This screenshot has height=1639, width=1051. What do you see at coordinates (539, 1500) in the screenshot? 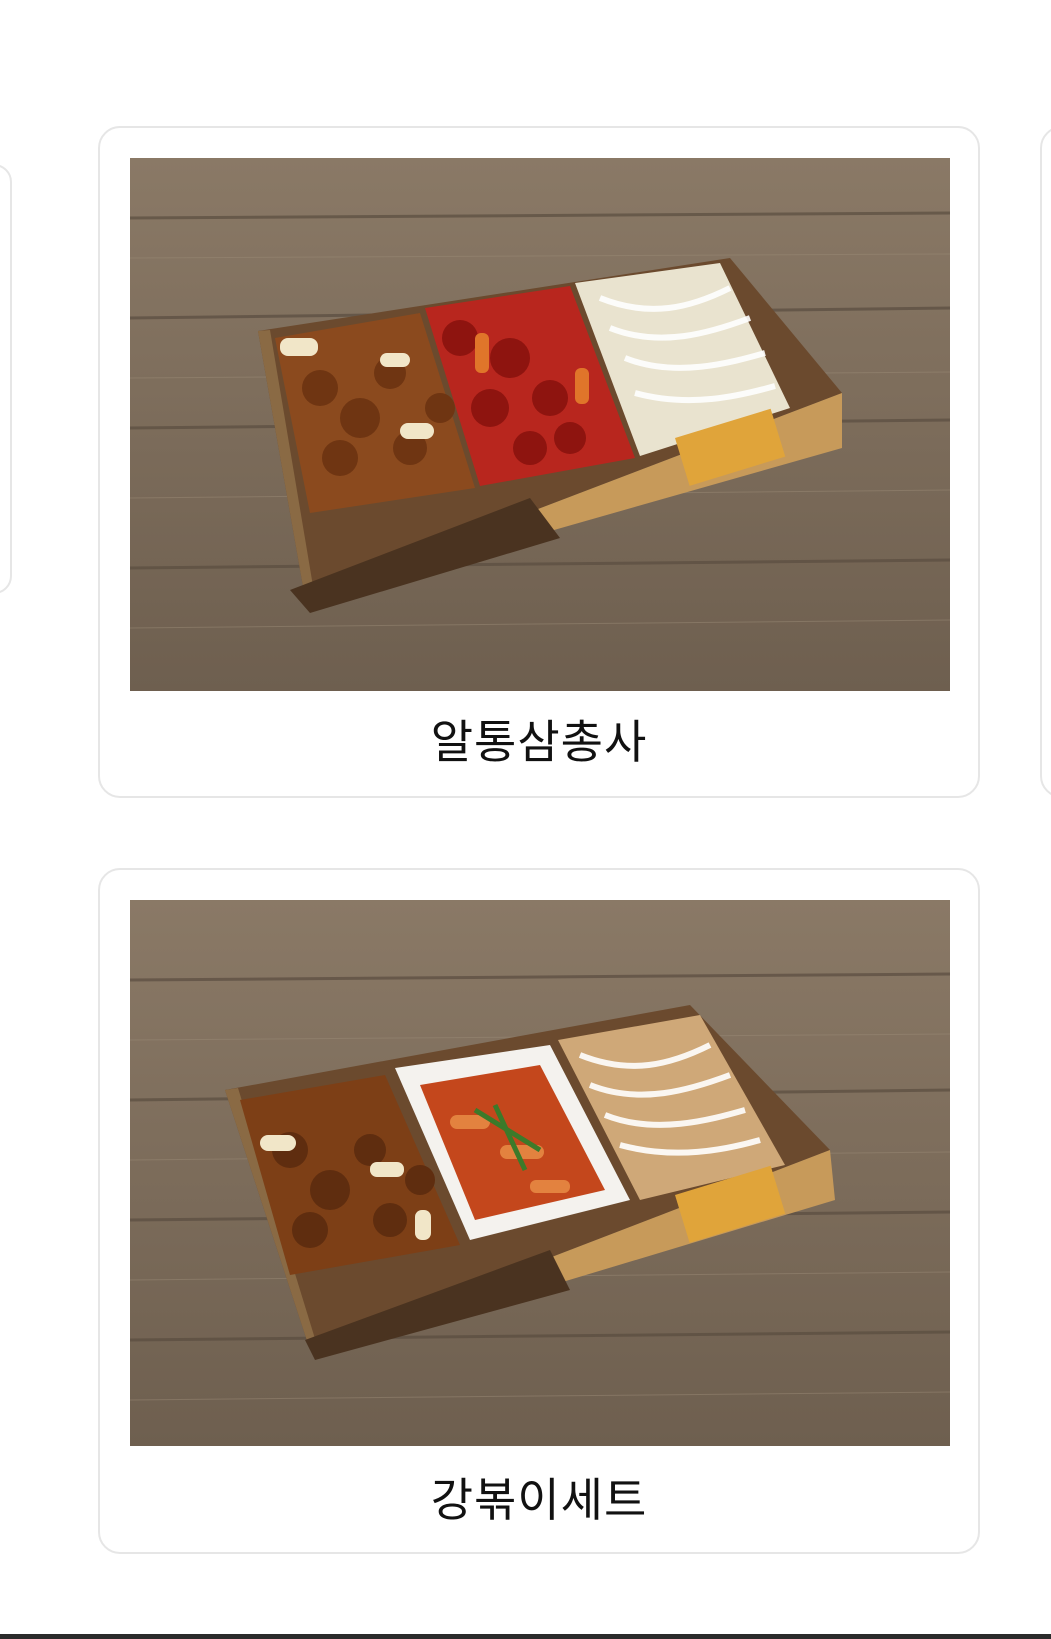
I see `menu-name: 강볶이세트` at bounding box center [539, 1500].